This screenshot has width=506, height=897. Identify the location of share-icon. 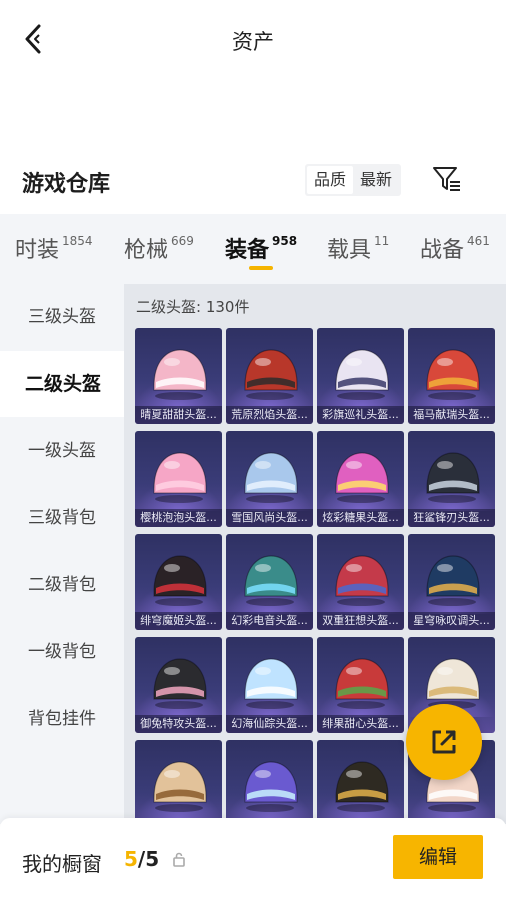
(444, 742).